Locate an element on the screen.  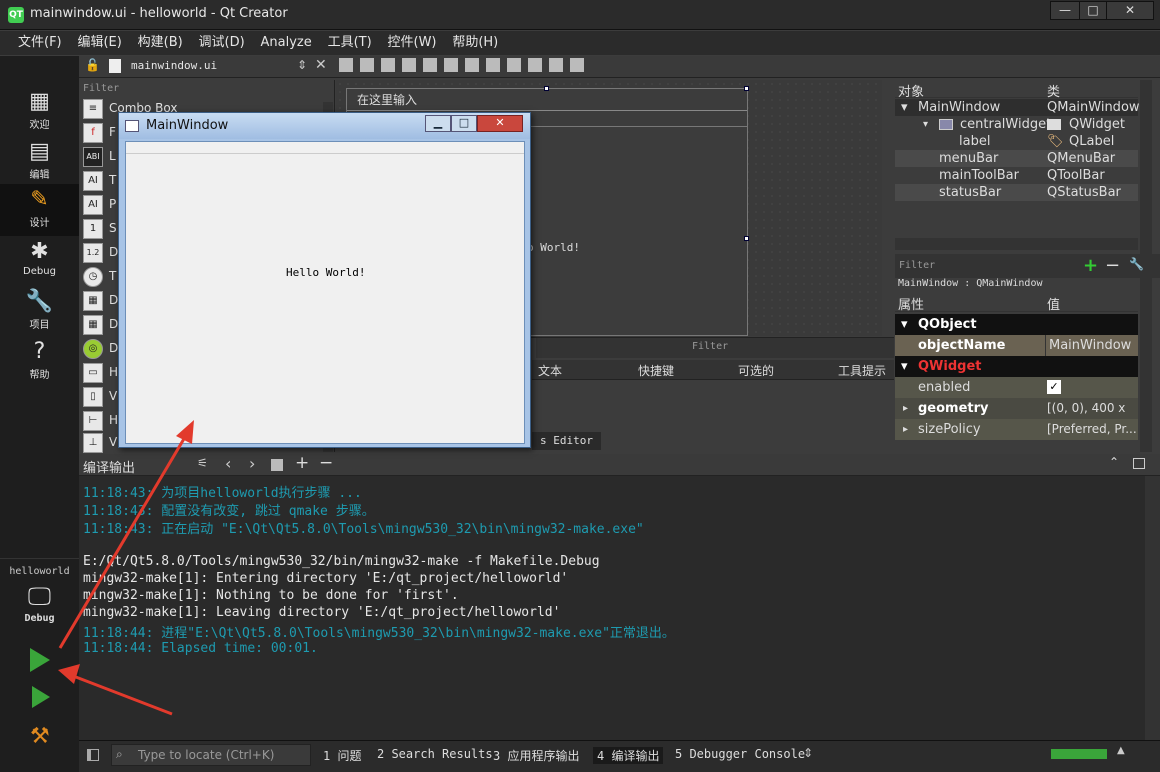
property-group-qobject: ▾ QObject is located at coordinates (1016, 324).